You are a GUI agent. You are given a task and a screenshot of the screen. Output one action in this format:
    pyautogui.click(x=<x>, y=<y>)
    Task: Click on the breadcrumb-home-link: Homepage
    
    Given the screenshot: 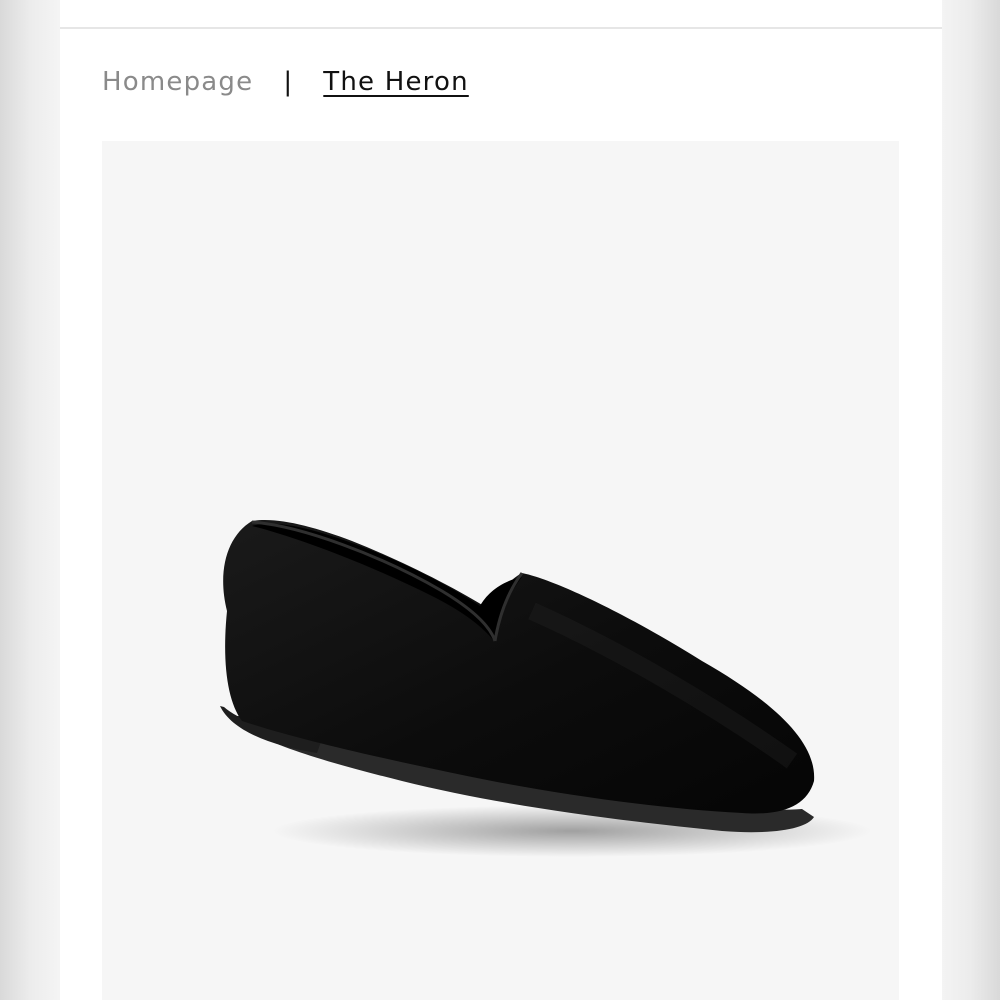 What is the action you would take?
    pyautogui.click(x=177, y=82)
    